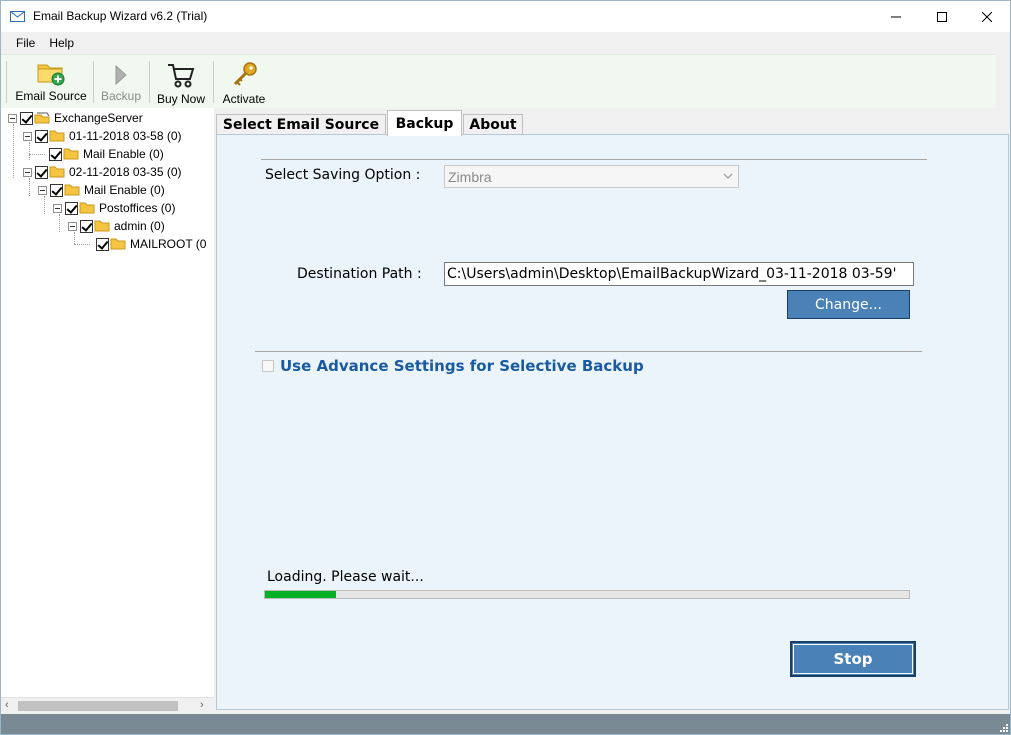  Describe the element at coordinates (424, 123) in the screenshot. I see `tab-backup: Backup` at that location.